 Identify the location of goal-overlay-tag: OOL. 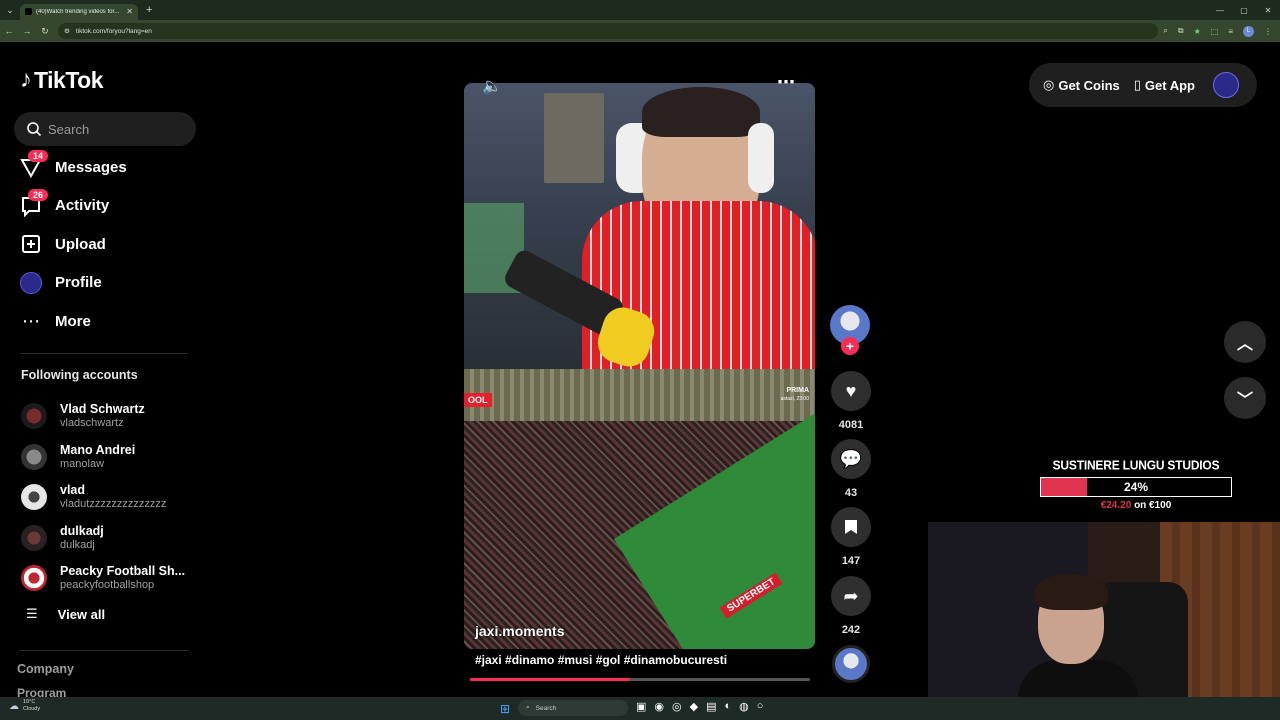
(478, 400).